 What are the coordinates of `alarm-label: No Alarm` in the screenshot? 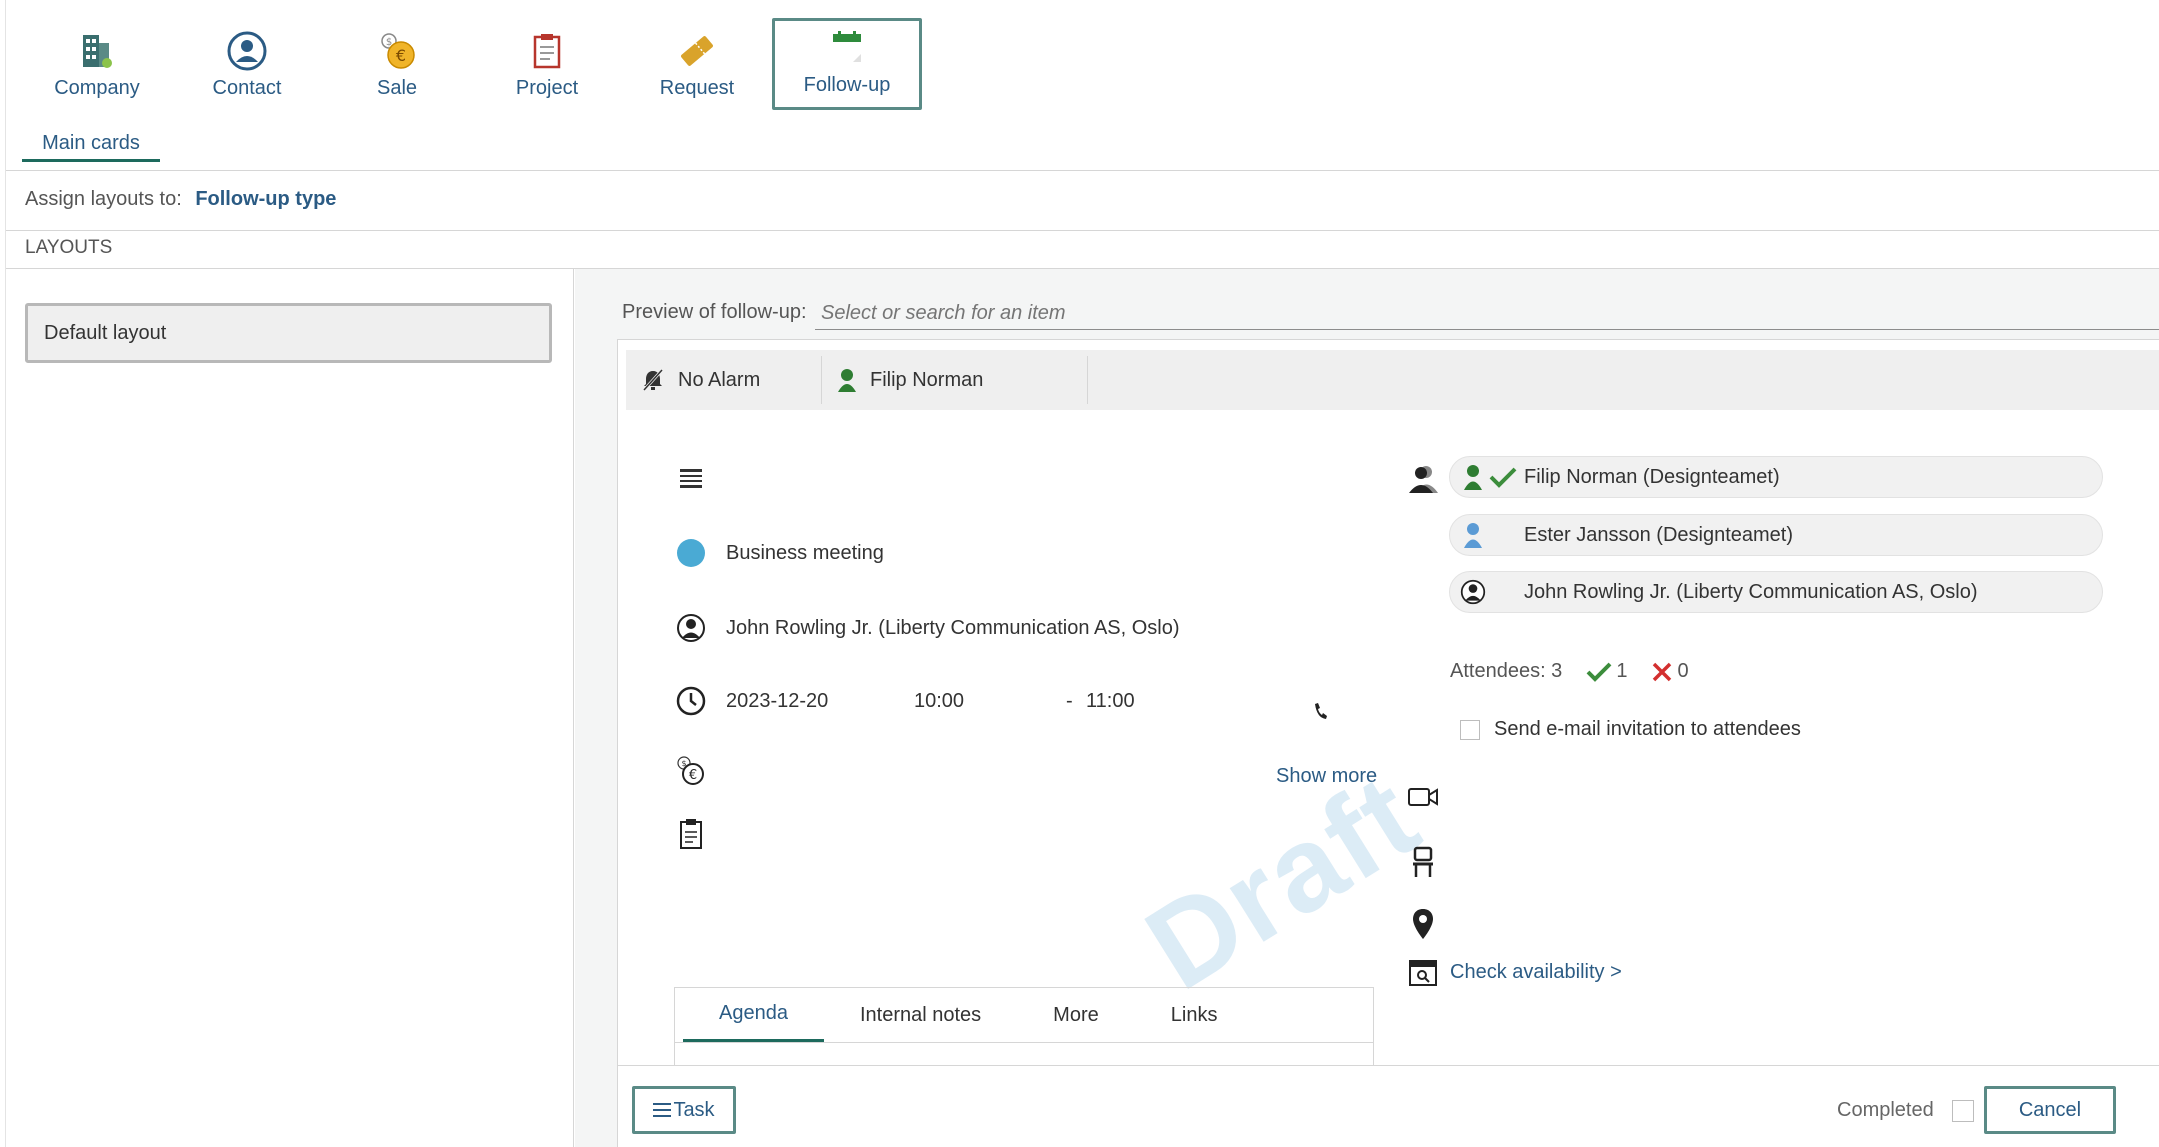 It's located at (719, 379).